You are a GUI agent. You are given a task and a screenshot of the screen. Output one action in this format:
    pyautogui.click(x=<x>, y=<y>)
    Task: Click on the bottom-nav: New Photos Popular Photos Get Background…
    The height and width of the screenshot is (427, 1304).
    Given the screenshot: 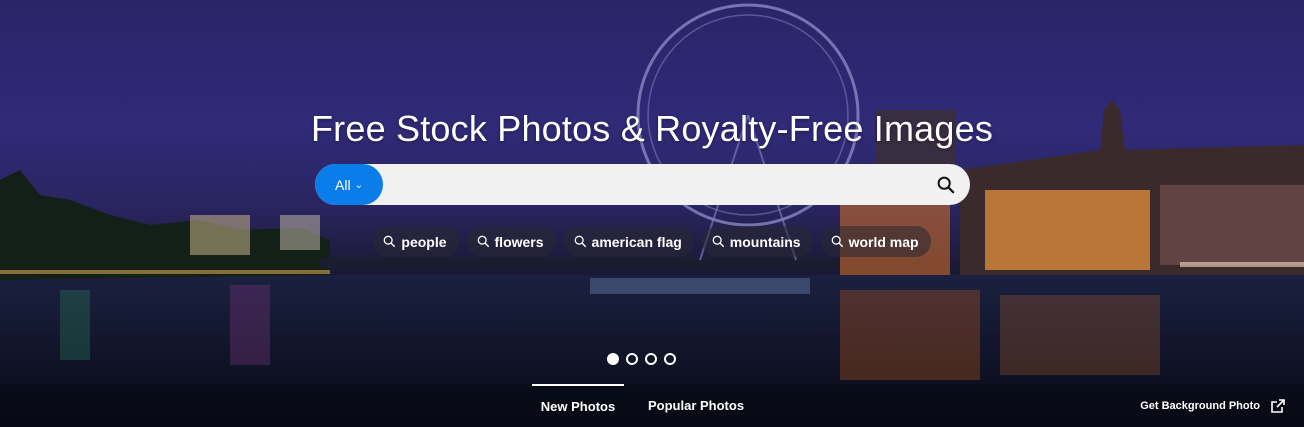 What is the action you would take?
    pyautogui.click(x=652, y=405)
    